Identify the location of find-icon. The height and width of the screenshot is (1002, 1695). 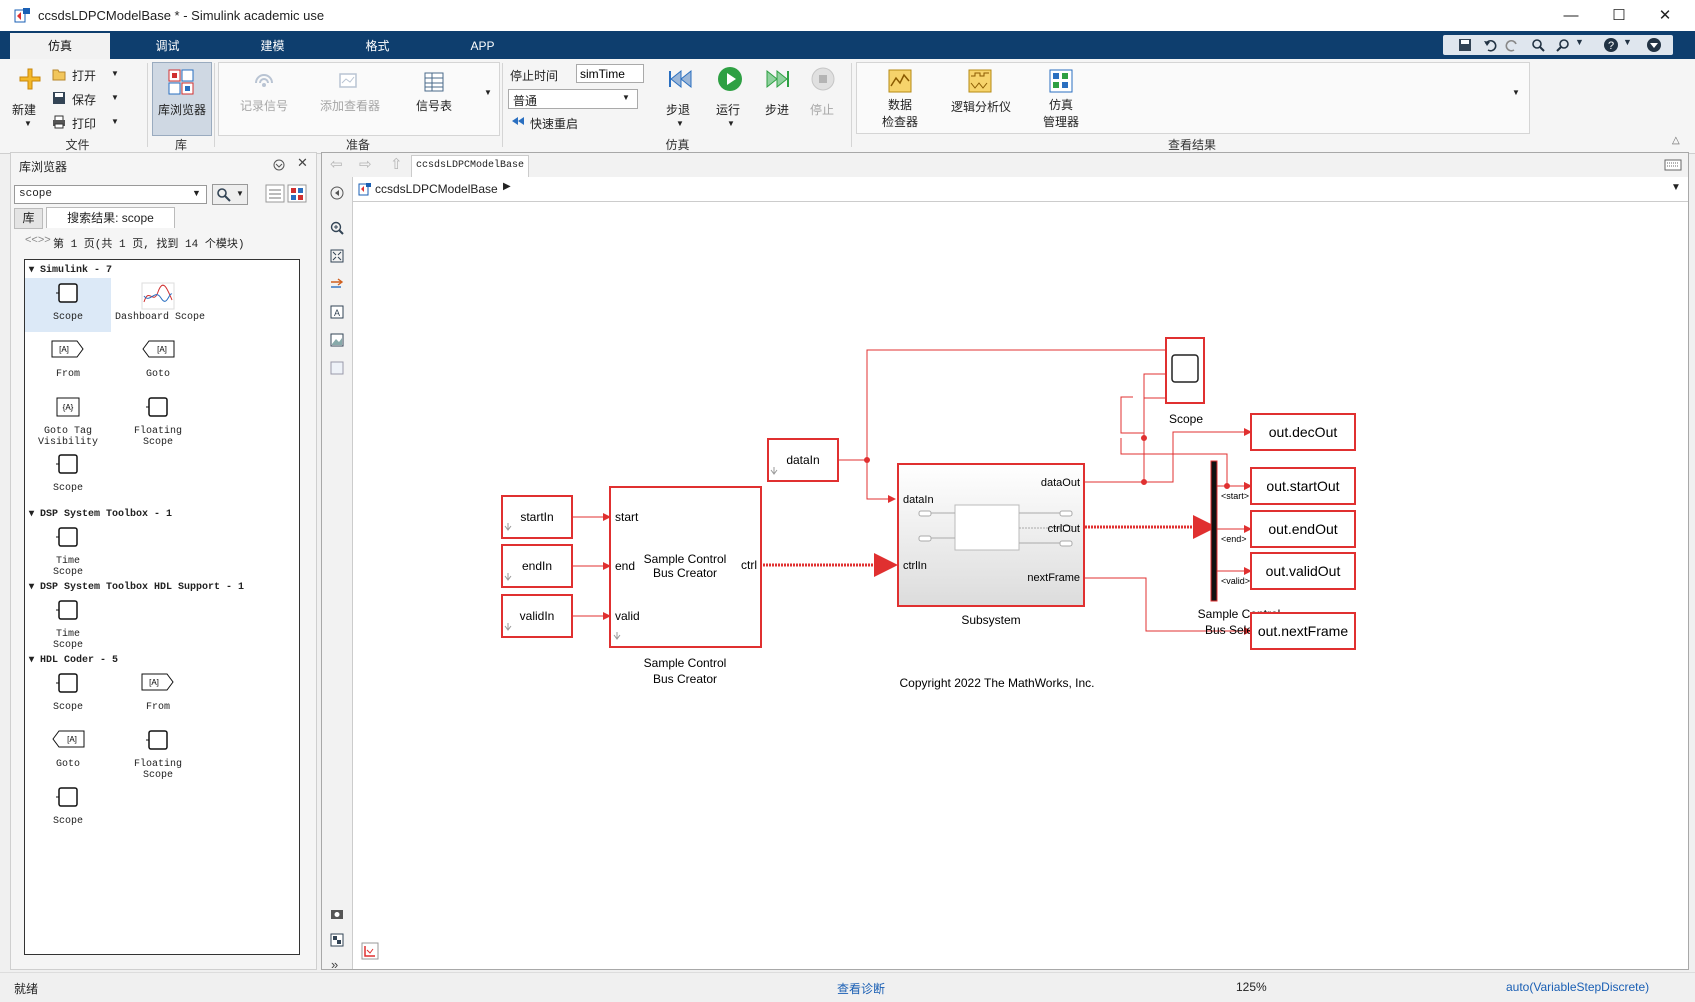
(1563, 45).